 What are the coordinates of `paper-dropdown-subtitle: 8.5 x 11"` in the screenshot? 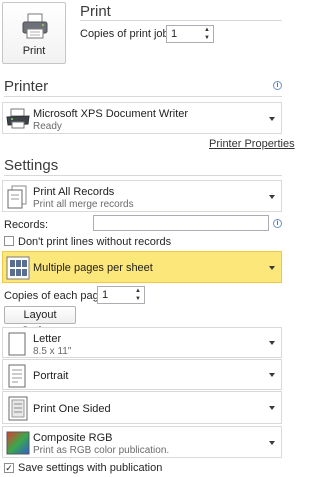 It's located at (52, 351).